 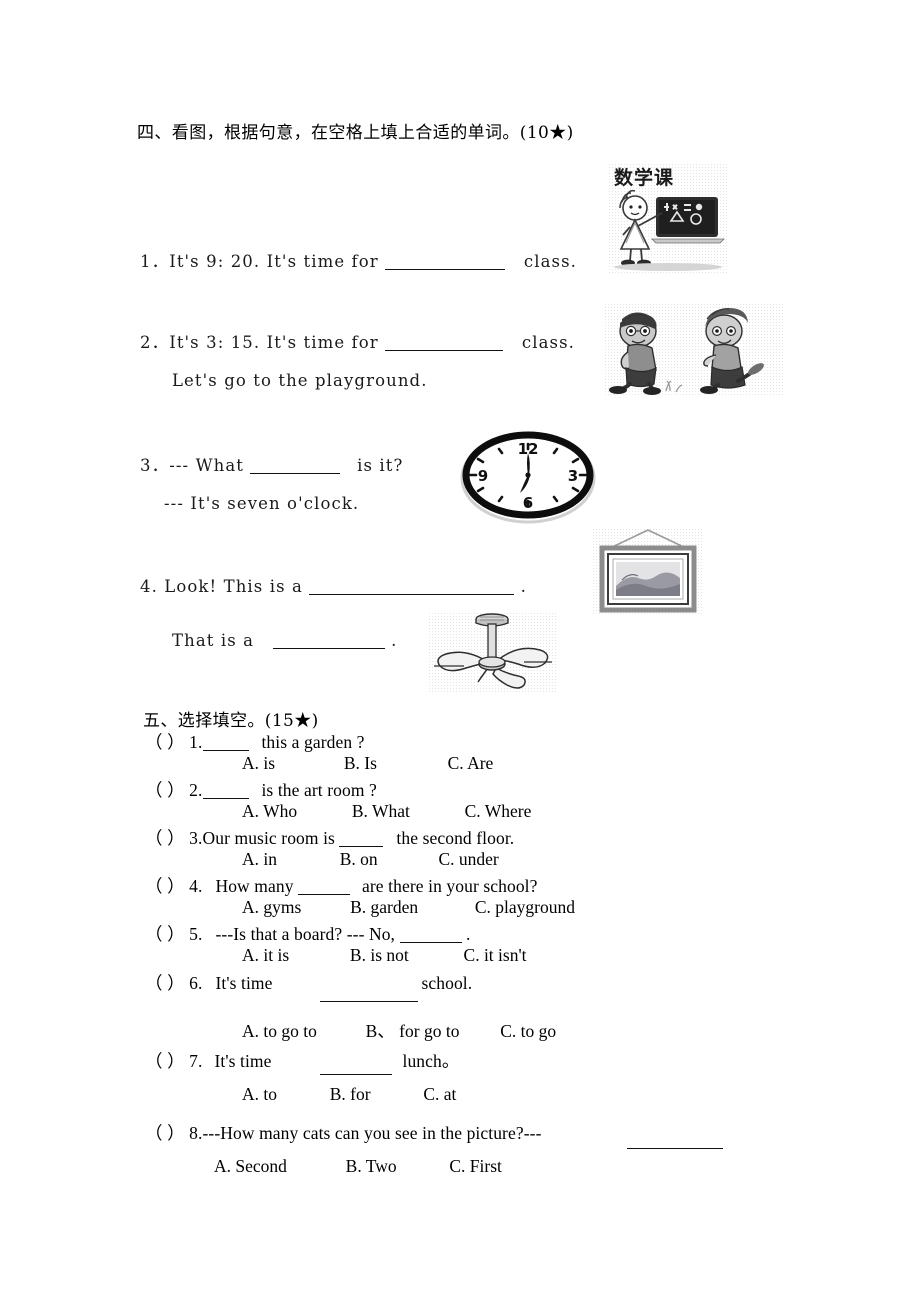 What do you see at coordinates (445, 269) in the screenshot?
I see `q1-answer-blank` at bounding box center [445, 269].